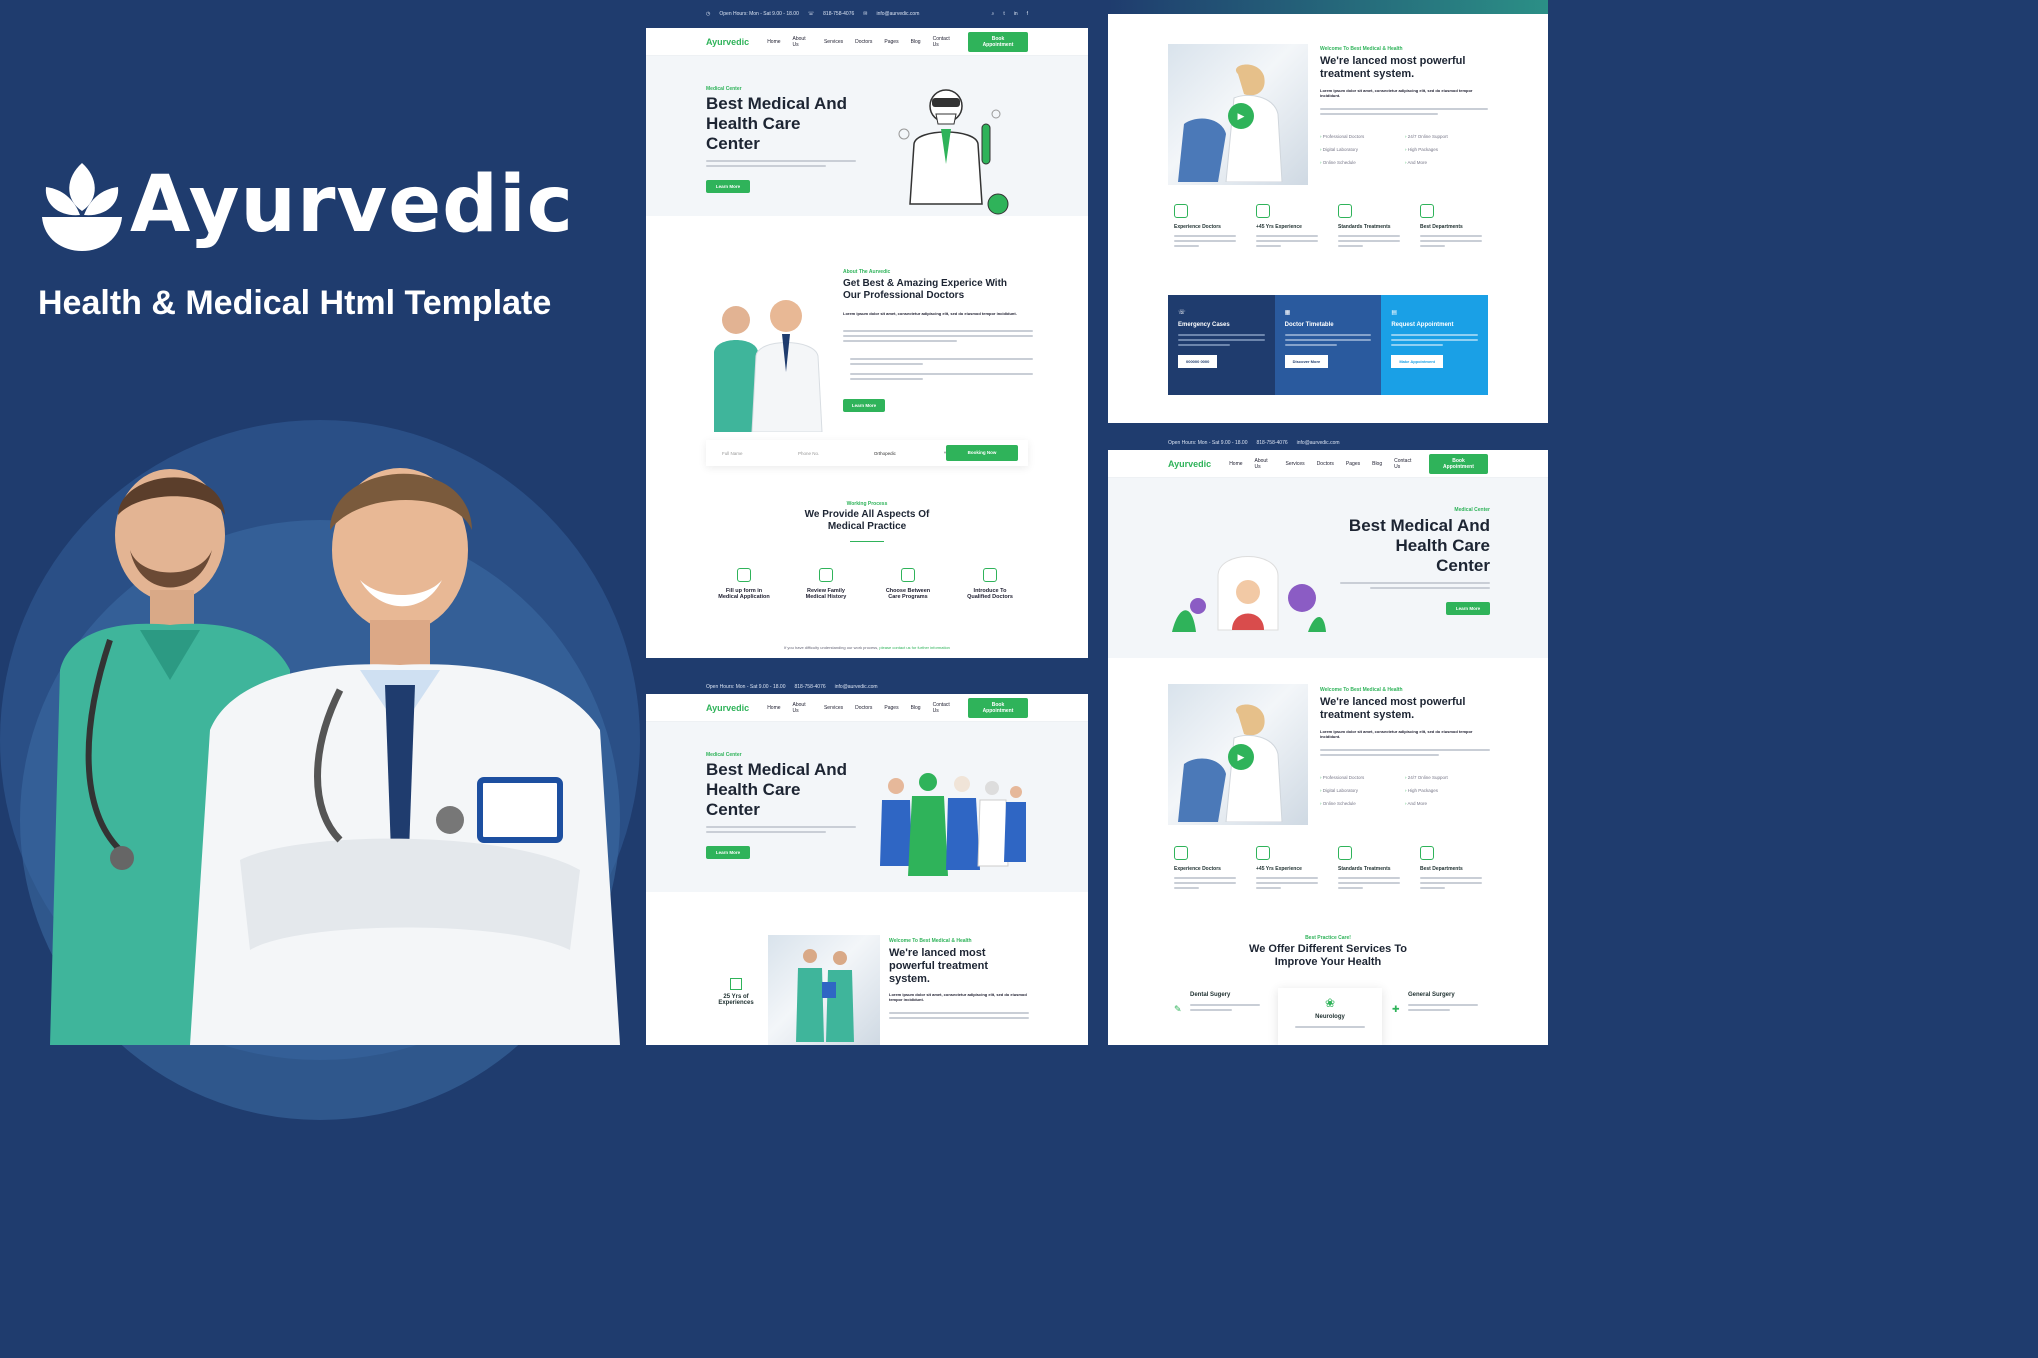  I want to click on about-title-line1: Get Best & Amazing Experice With, so click(925, 283).